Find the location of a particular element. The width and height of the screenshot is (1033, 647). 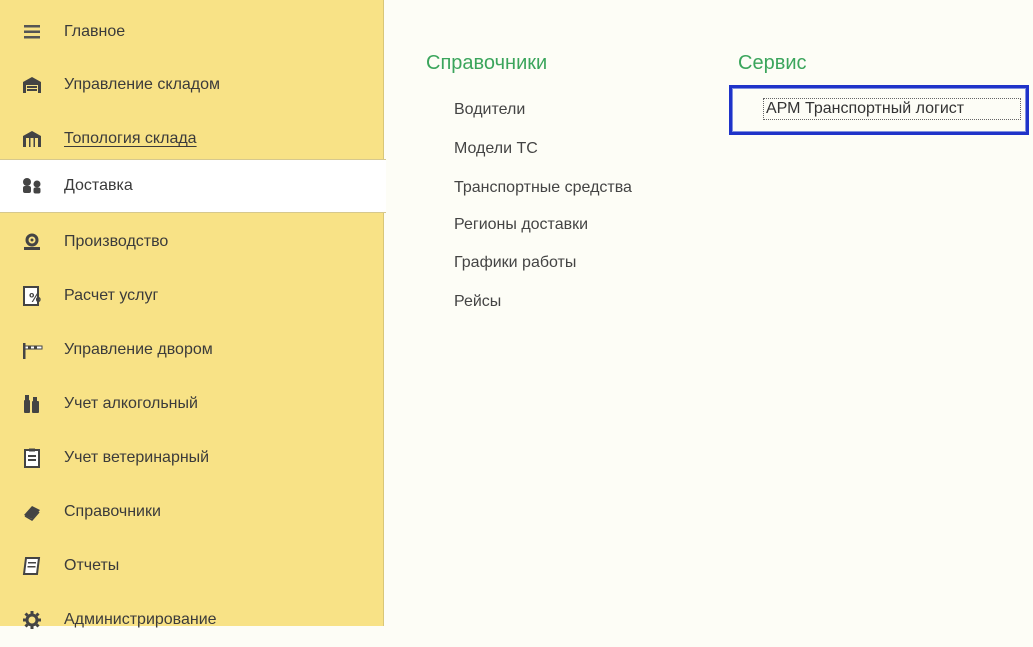

link-vehicles: Транспортные средства is located at coordinates (543, 188).